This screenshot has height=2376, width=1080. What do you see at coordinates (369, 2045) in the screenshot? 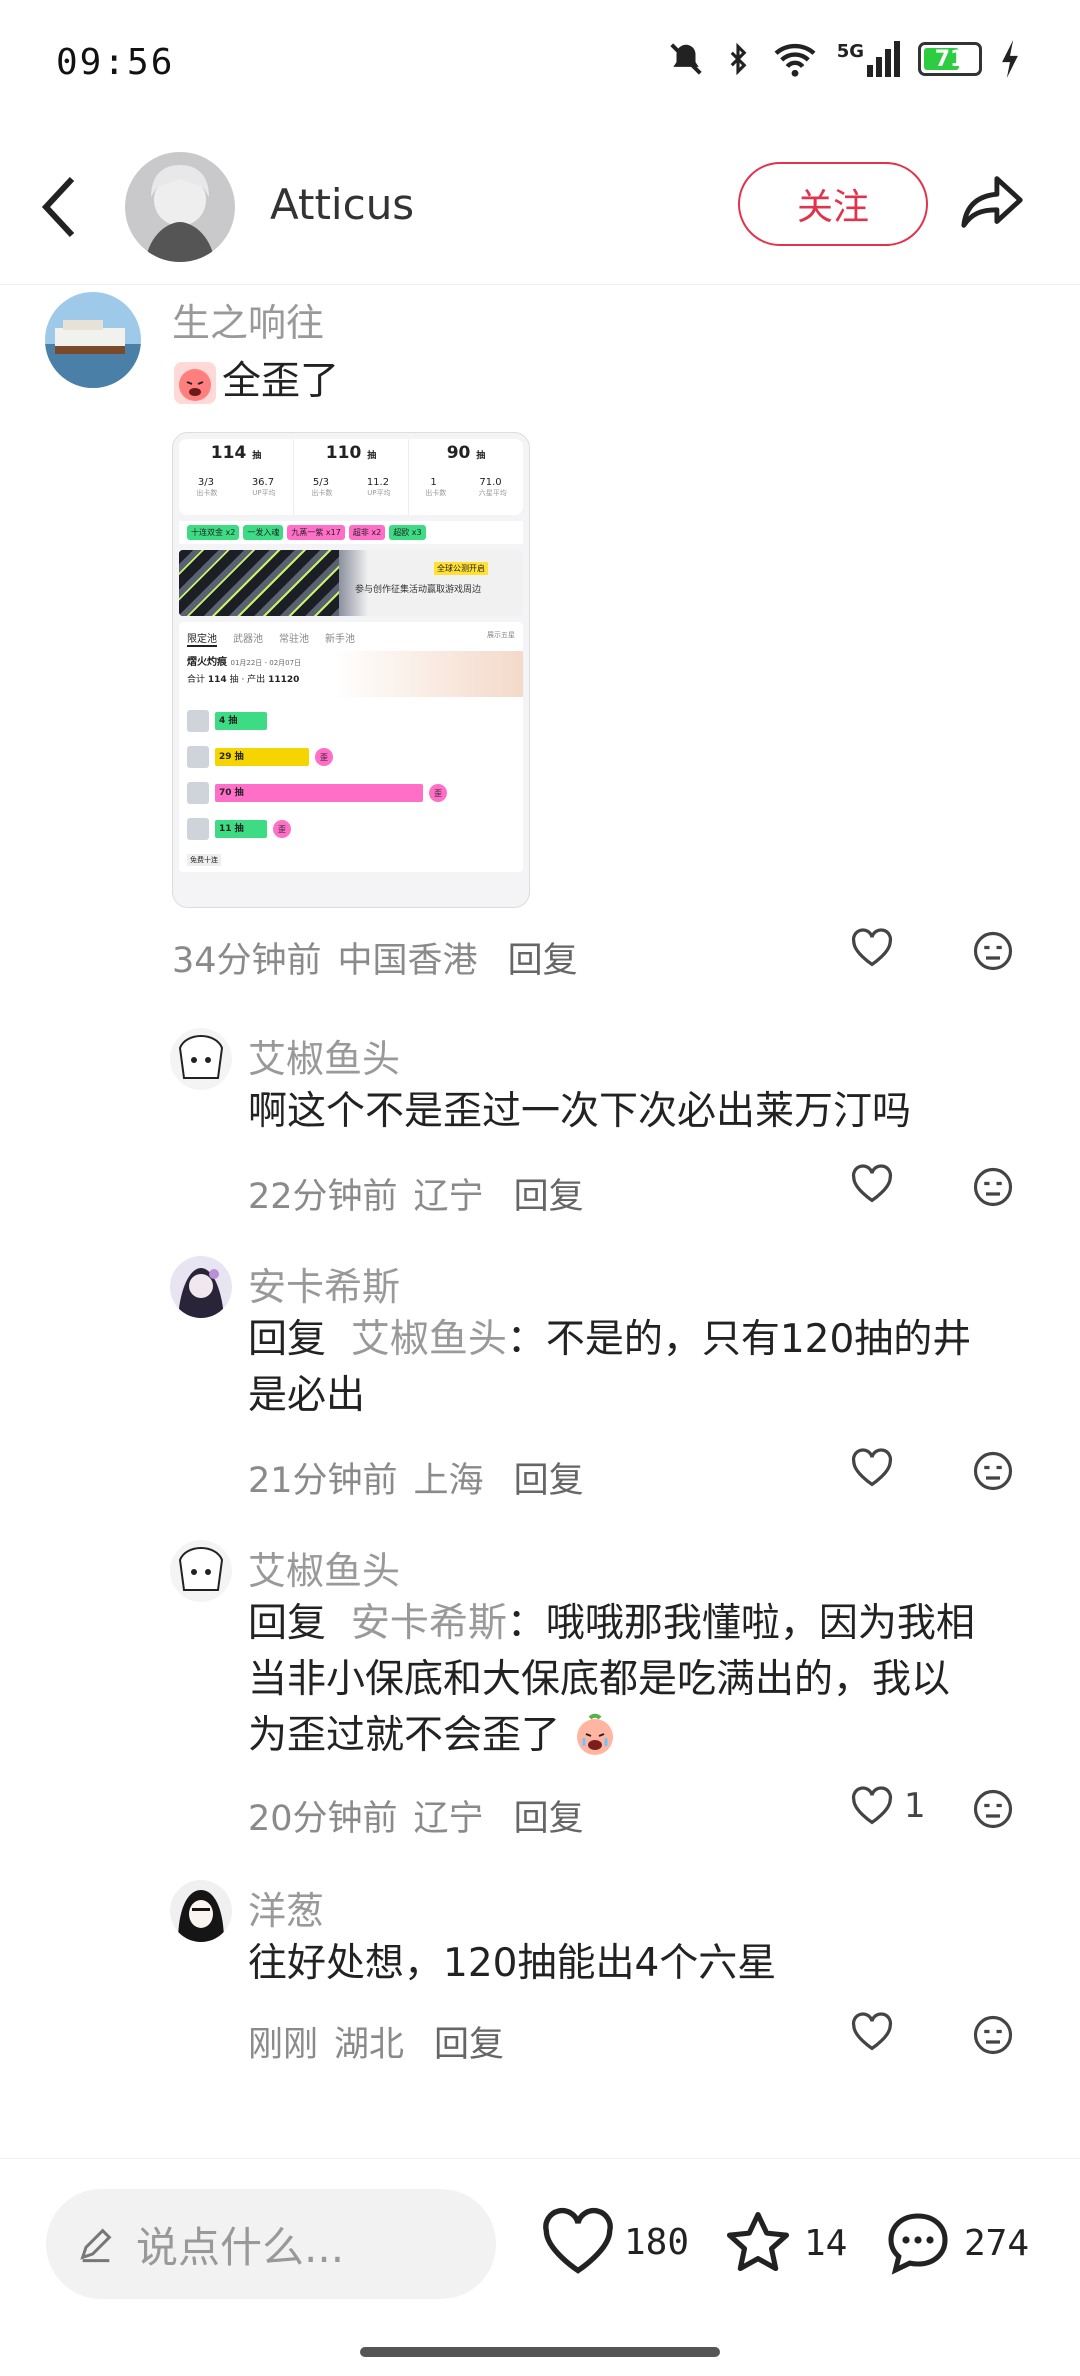
I see `comment-location: 湖北` at bounding box center [369, 2045].